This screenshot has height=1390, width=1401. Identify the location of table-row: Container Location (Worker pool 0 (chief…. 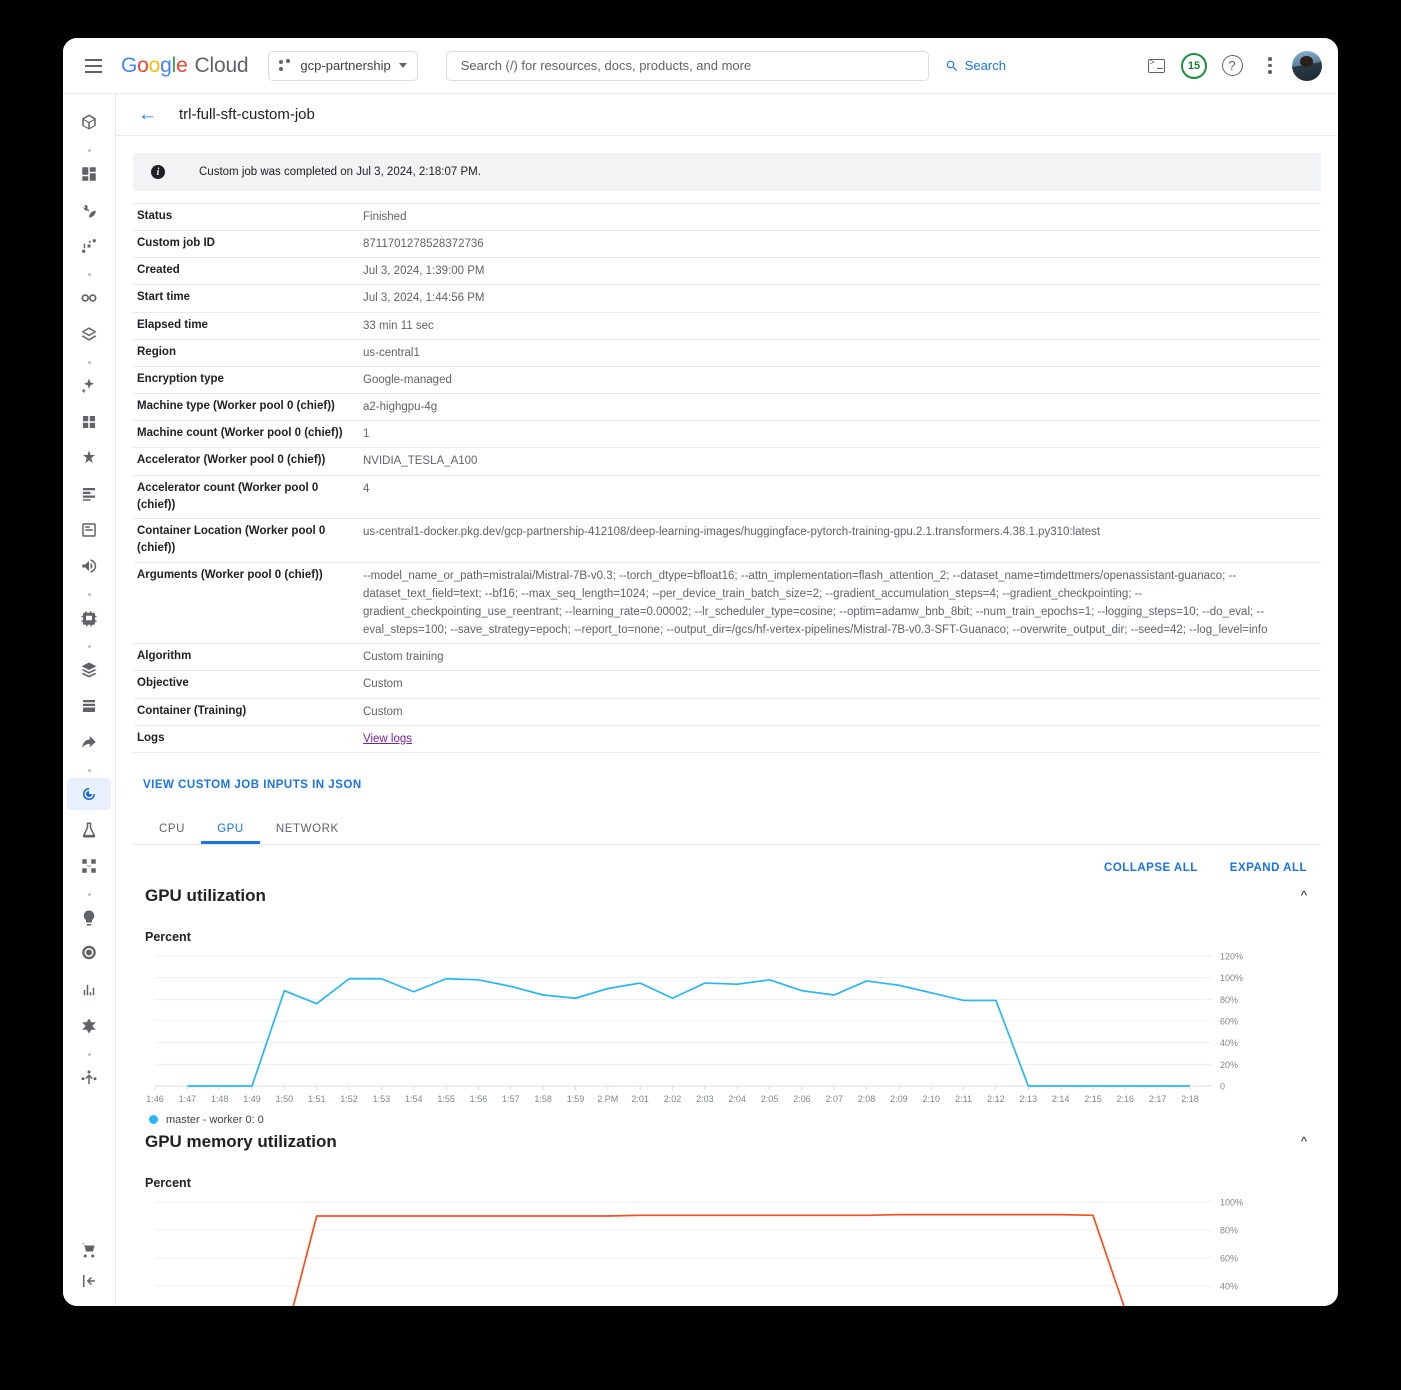
(727, 541).